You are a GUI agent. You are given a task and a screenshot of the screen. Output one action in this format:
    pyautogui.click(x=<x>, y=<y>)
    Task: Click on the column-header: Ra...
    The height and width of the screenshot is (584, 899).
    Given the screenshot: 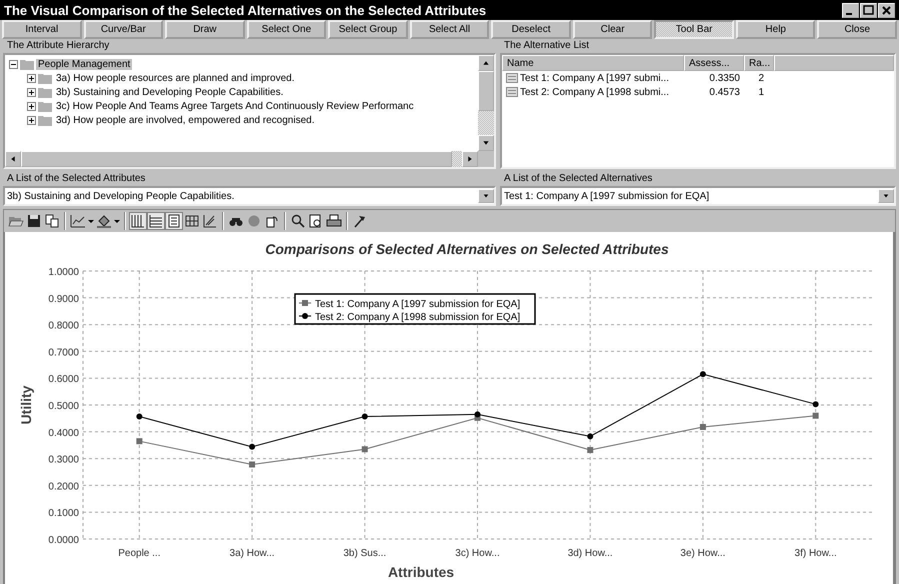 What is the action you would take?
    pyautogui.click(x=759, y=63)
    